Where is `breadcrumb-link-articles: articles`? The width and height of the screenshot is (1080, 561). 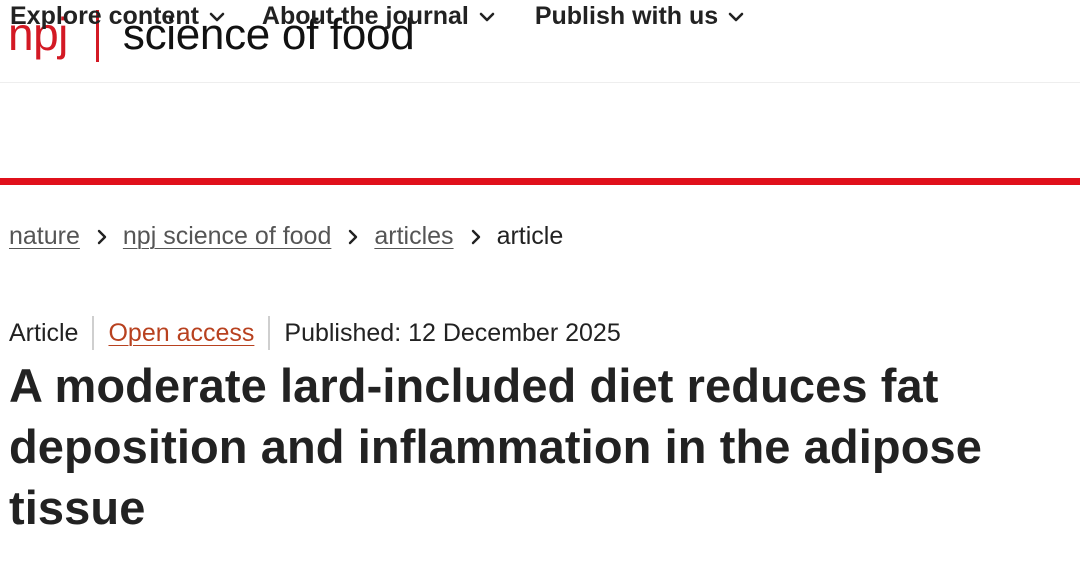
breadcrumb-link-articles: articles is located at coordinates (413, 236).